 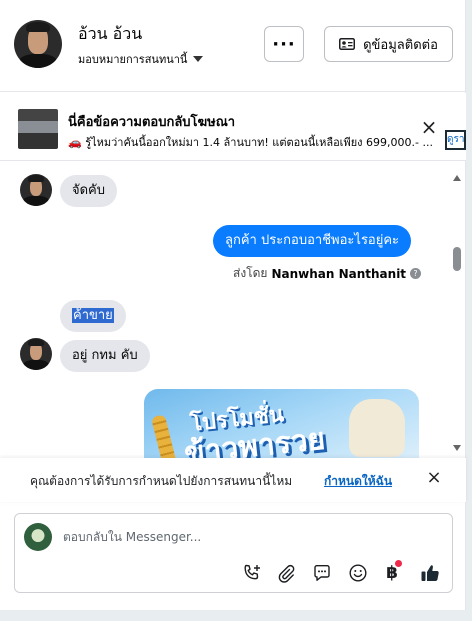 What do you see at coordinates (358, 481) in the screenshot?
I see `assign-to-me-link: กำหนดให้ฉัน` at bounding box center [358, 481].